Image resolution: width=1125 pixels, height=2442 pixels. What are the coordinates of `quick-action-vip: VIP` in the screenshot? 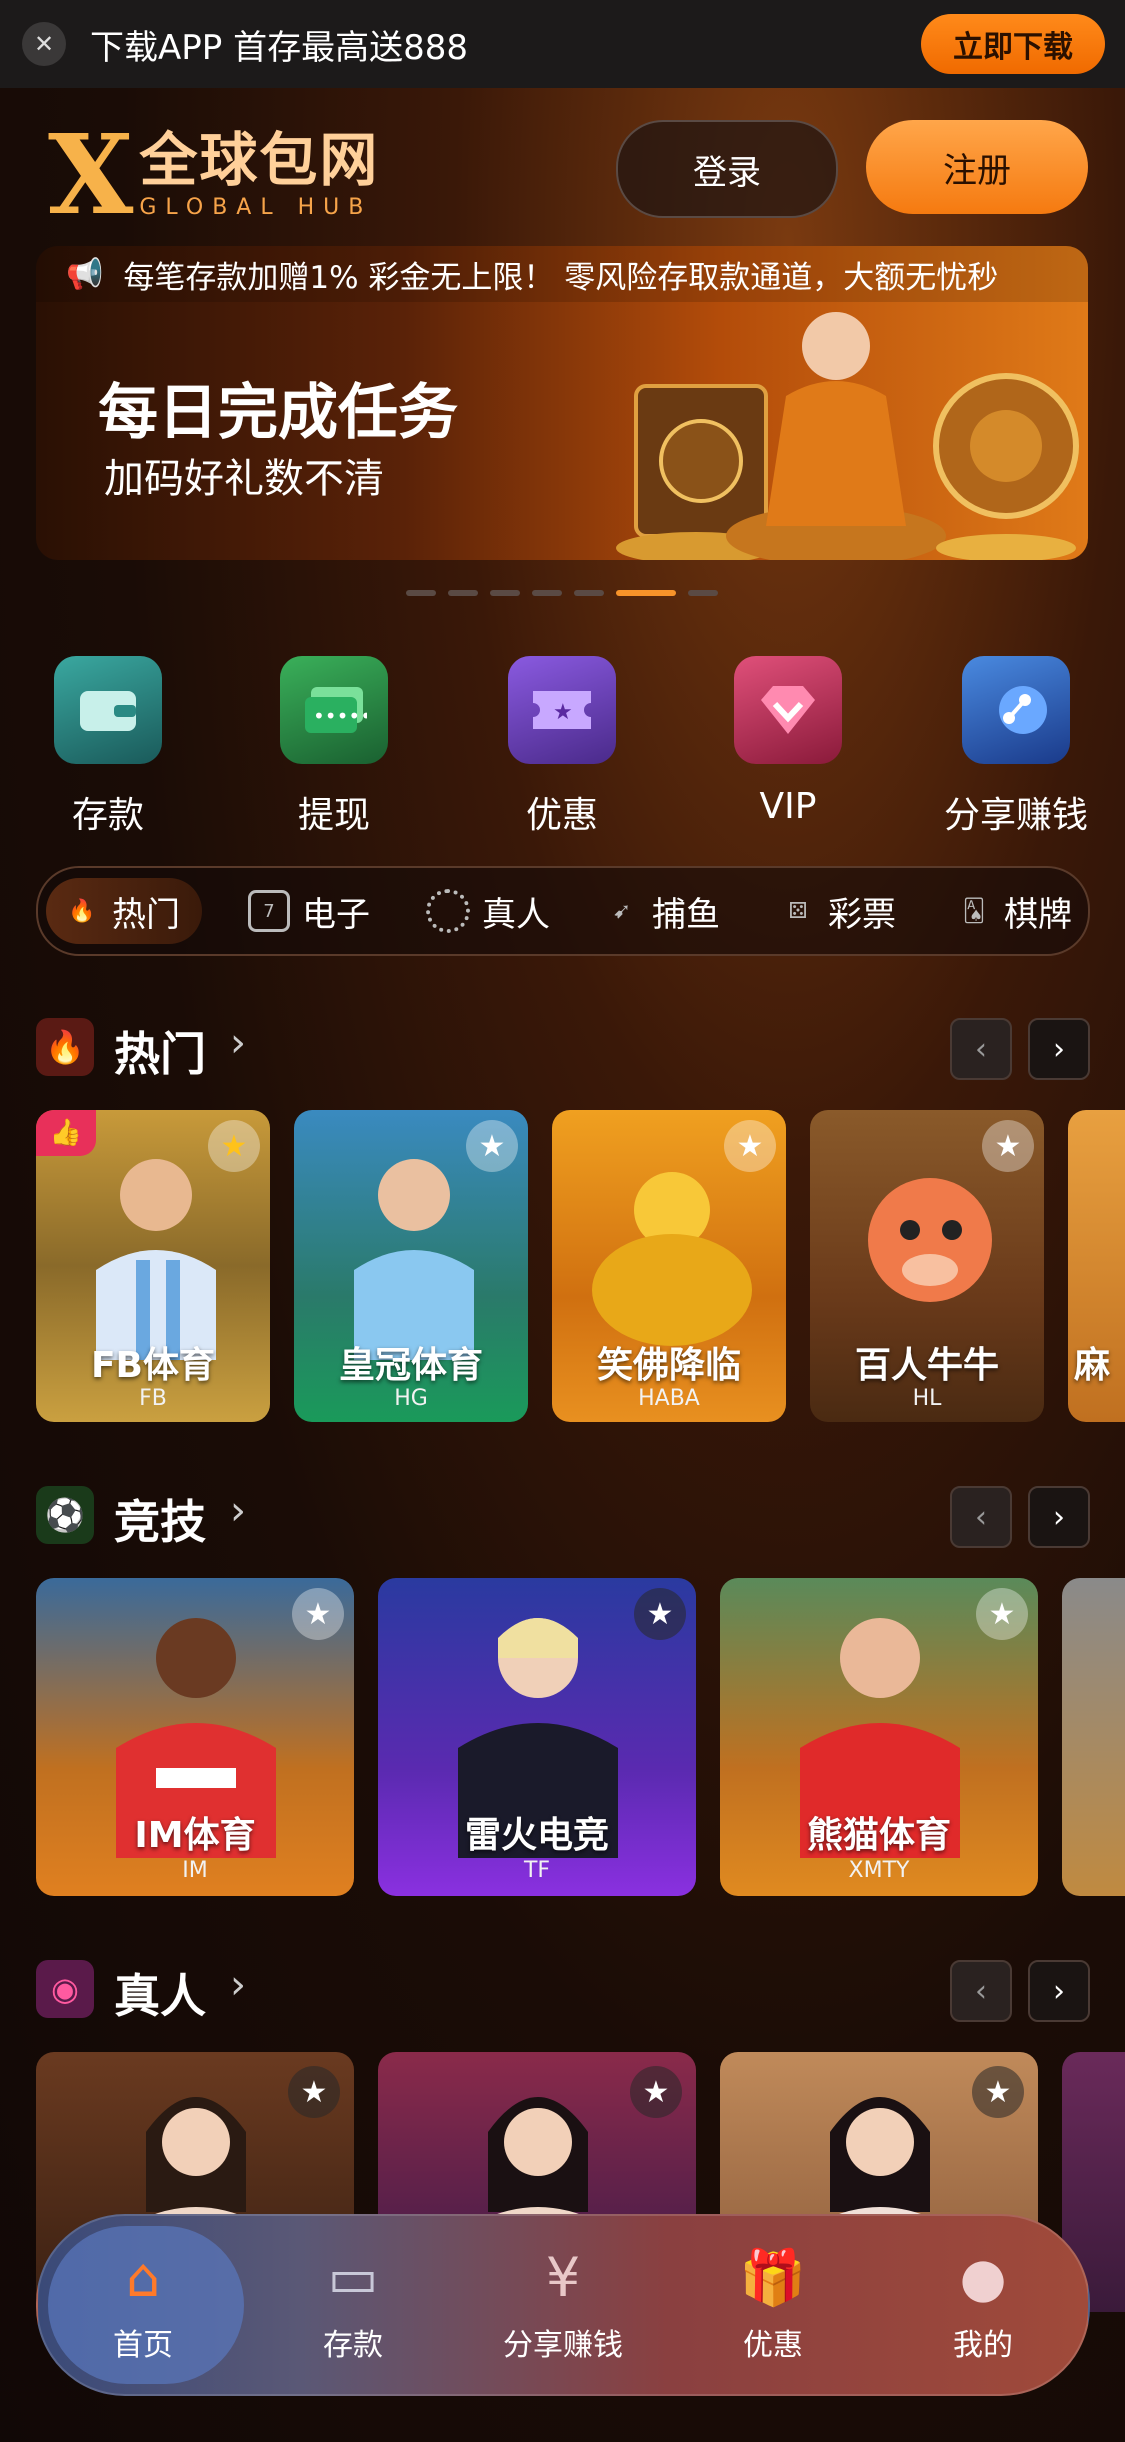 It's located at (788, 741).